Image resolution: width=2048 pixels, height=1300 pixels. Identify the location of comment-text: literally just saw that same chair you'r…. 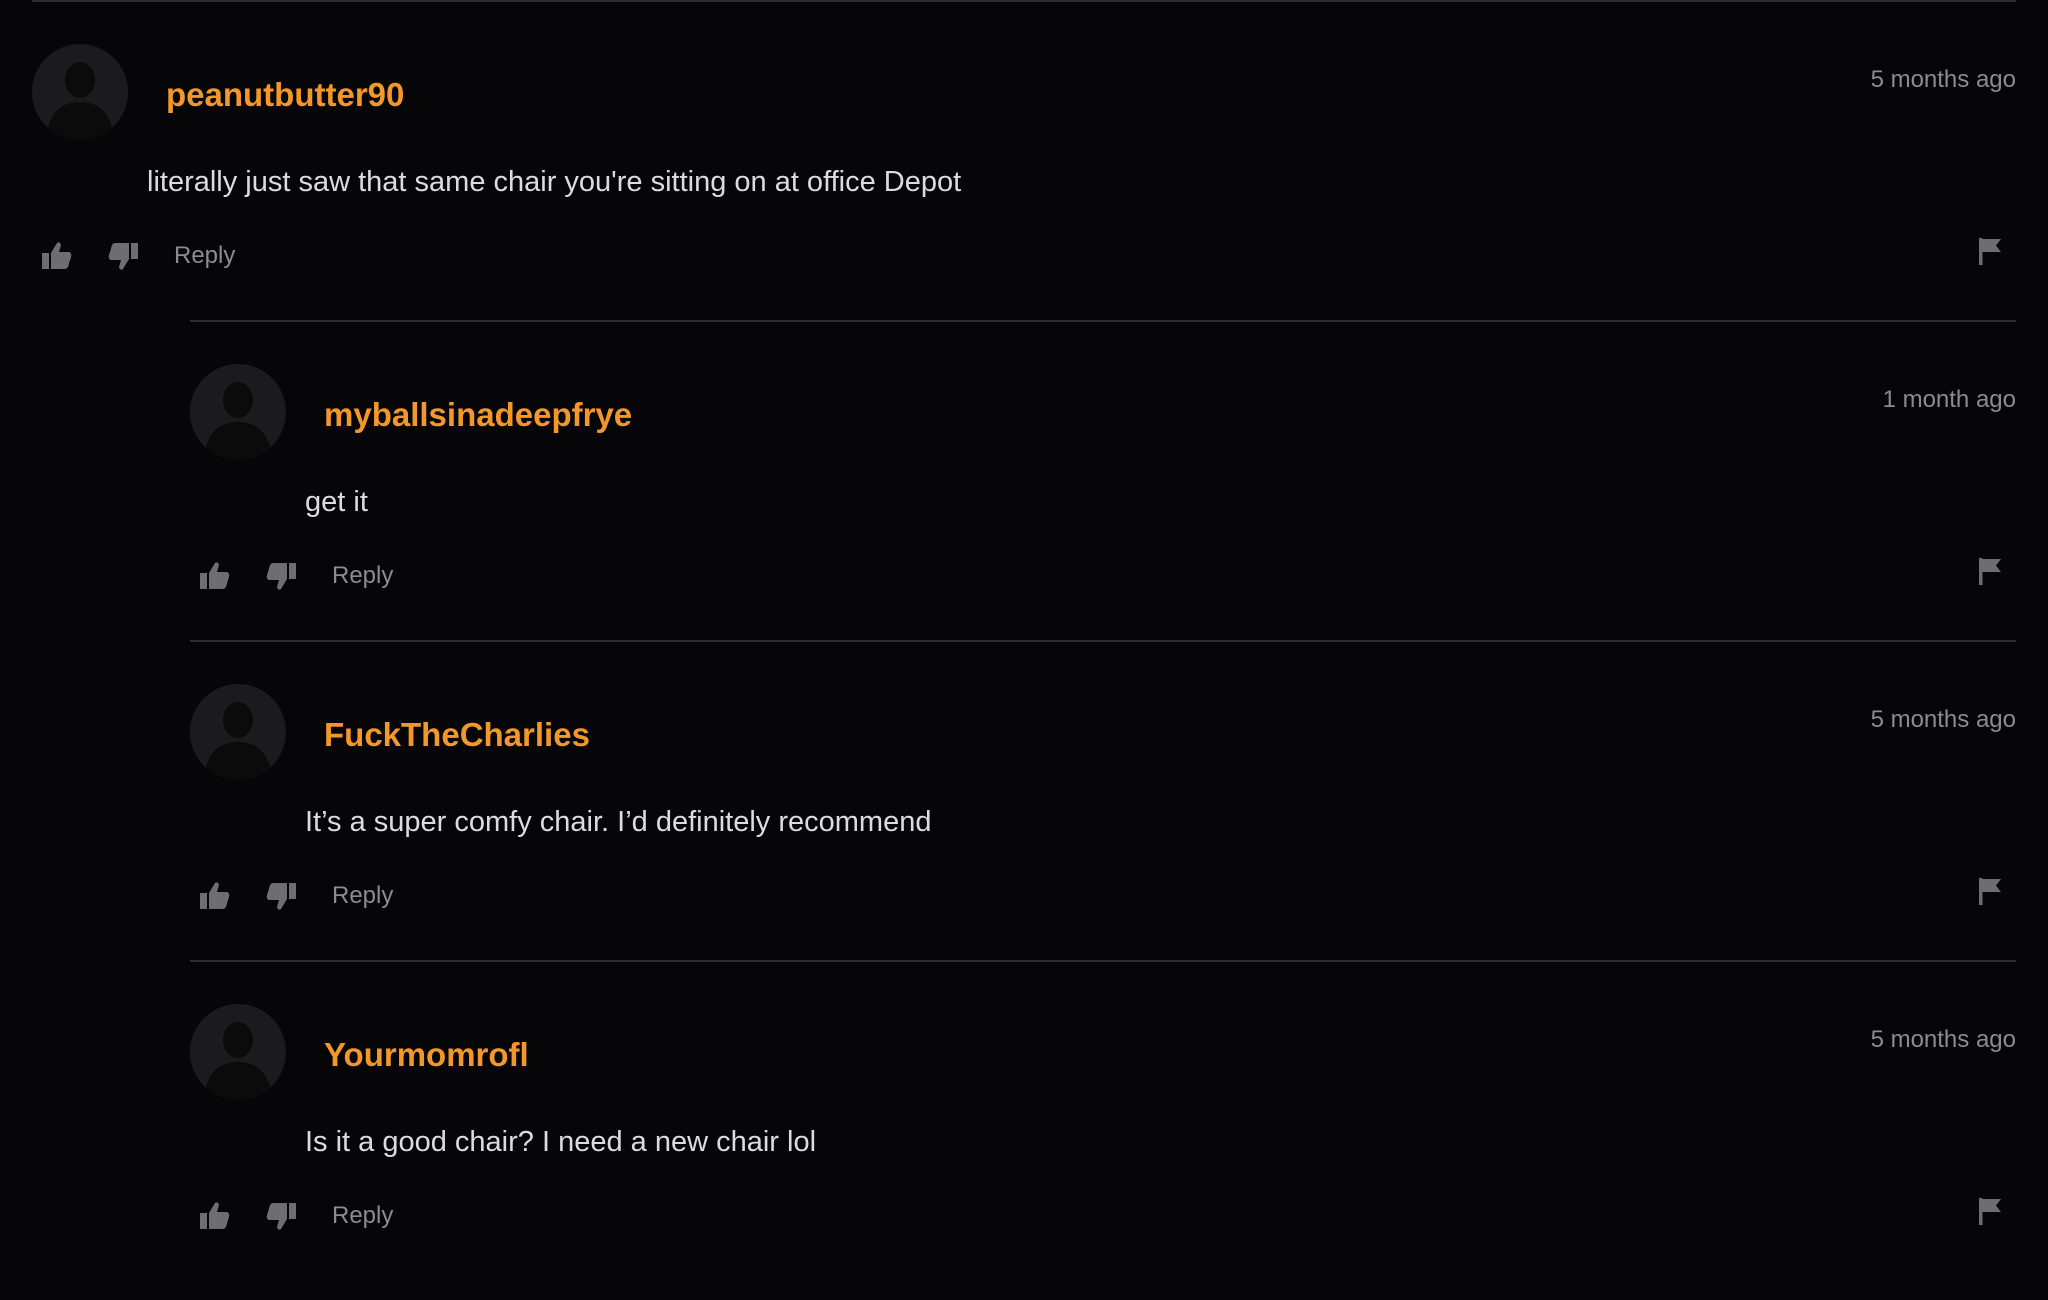
(554, 182).